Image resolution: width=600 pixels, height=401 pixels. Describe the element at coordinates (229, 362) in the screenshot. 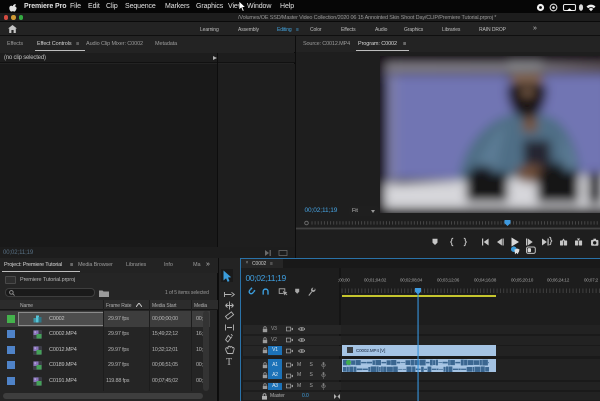

I see `svg-text: T` at that location.